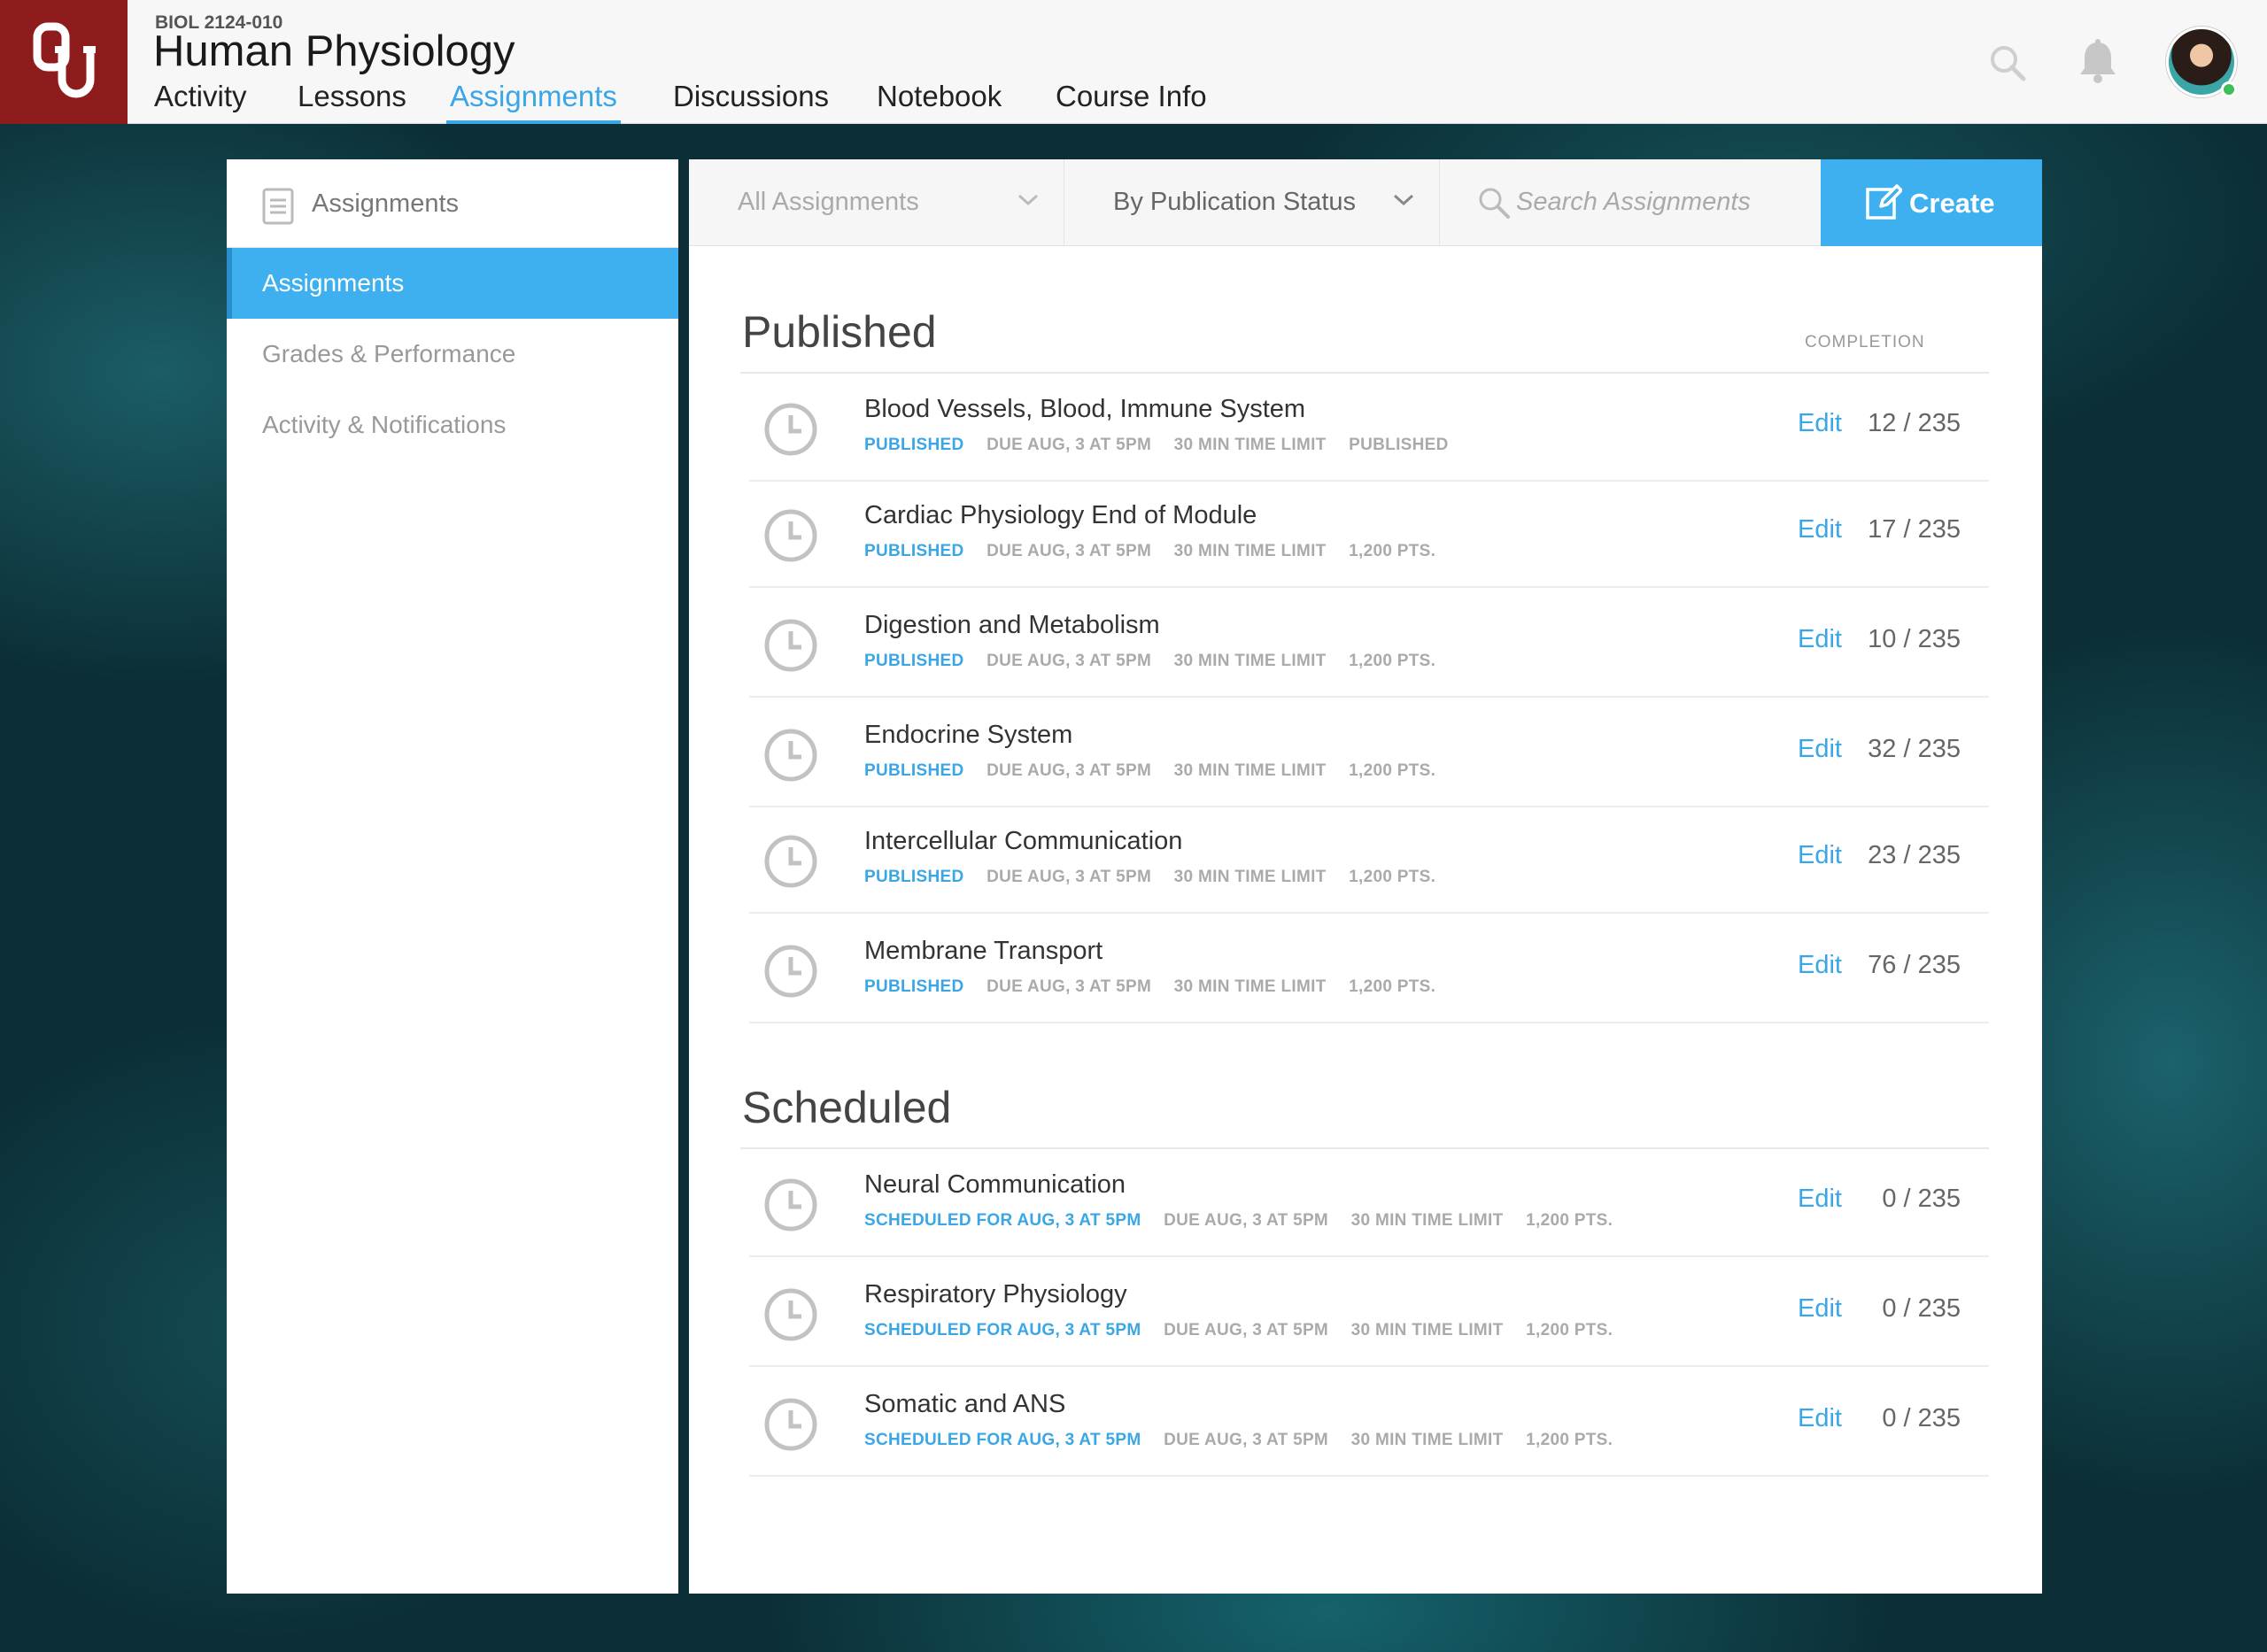  What do you see at coordinates (452, 203) in the screenshot?
I see `sidebar-header: Assignments` at bounding box center [452, 203].